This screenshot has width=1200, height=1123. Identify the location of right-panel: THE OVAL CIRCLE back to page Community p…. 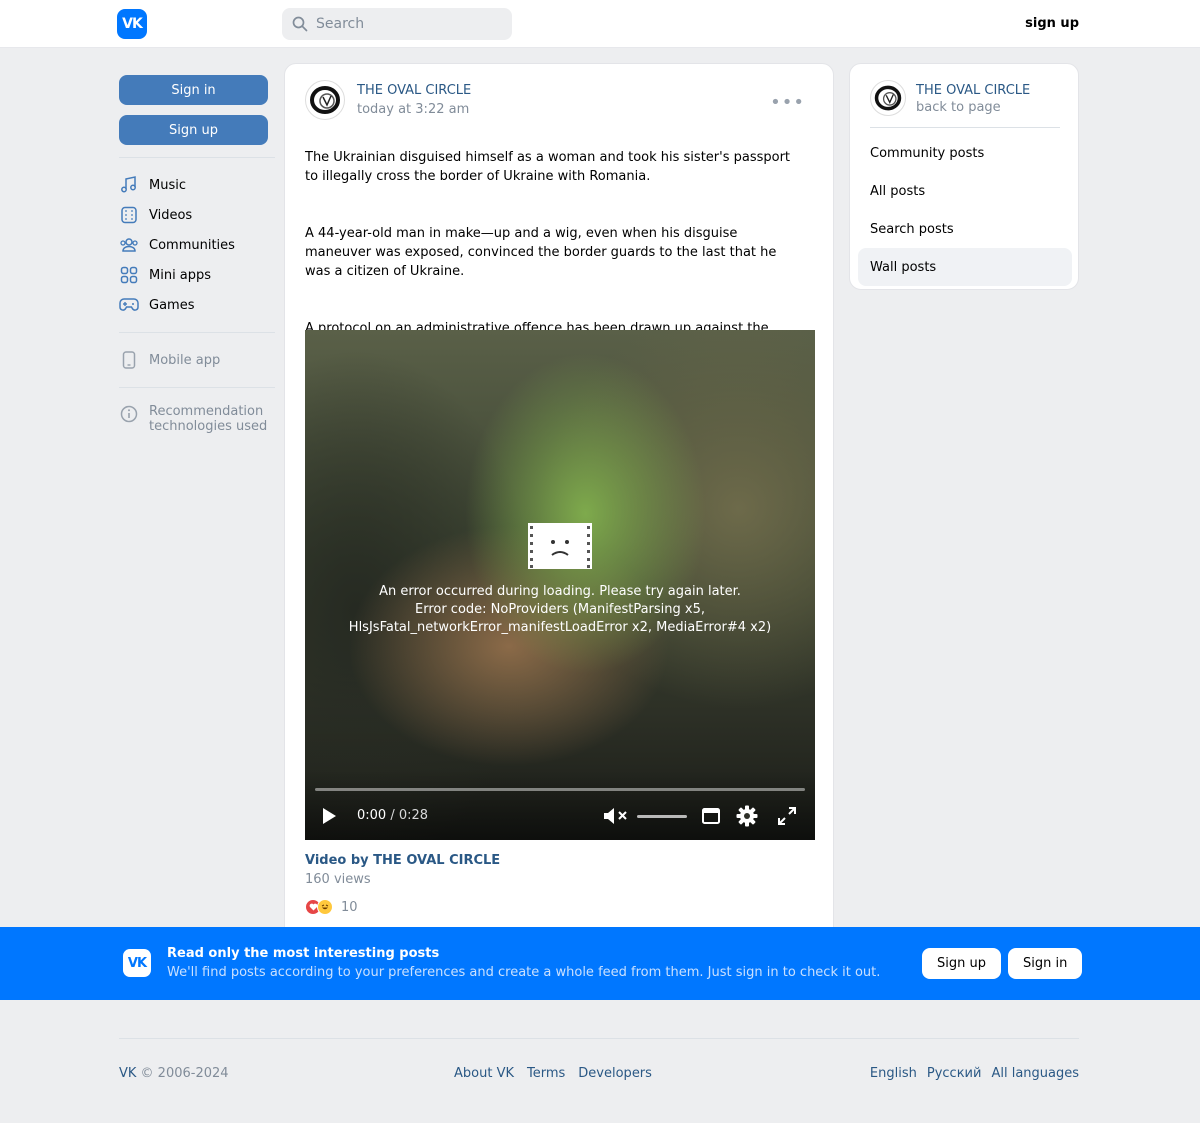
(964, 176).